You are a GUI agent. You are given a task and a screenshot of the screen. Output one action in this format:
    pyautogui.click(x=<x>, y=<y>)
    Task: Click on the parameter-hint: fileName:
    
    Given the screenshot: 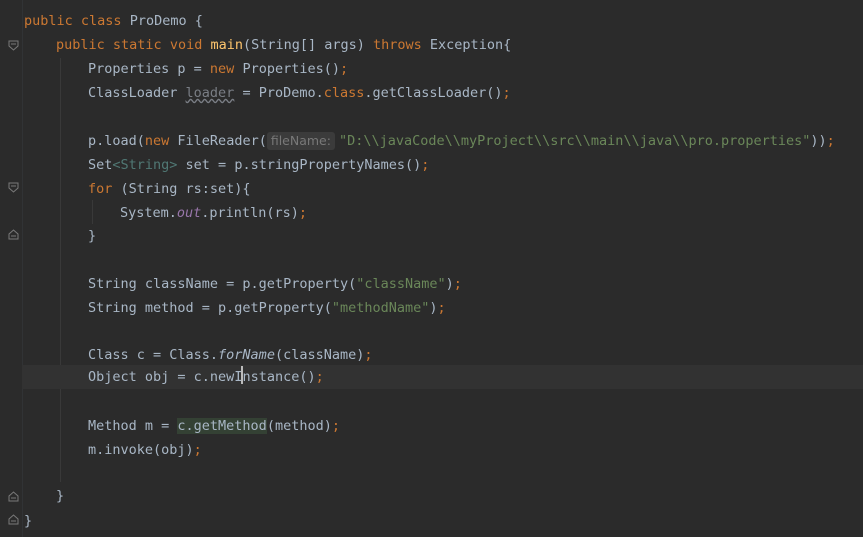 What is the action you would take?
    pyautogui.click(x=300, y=141)
    